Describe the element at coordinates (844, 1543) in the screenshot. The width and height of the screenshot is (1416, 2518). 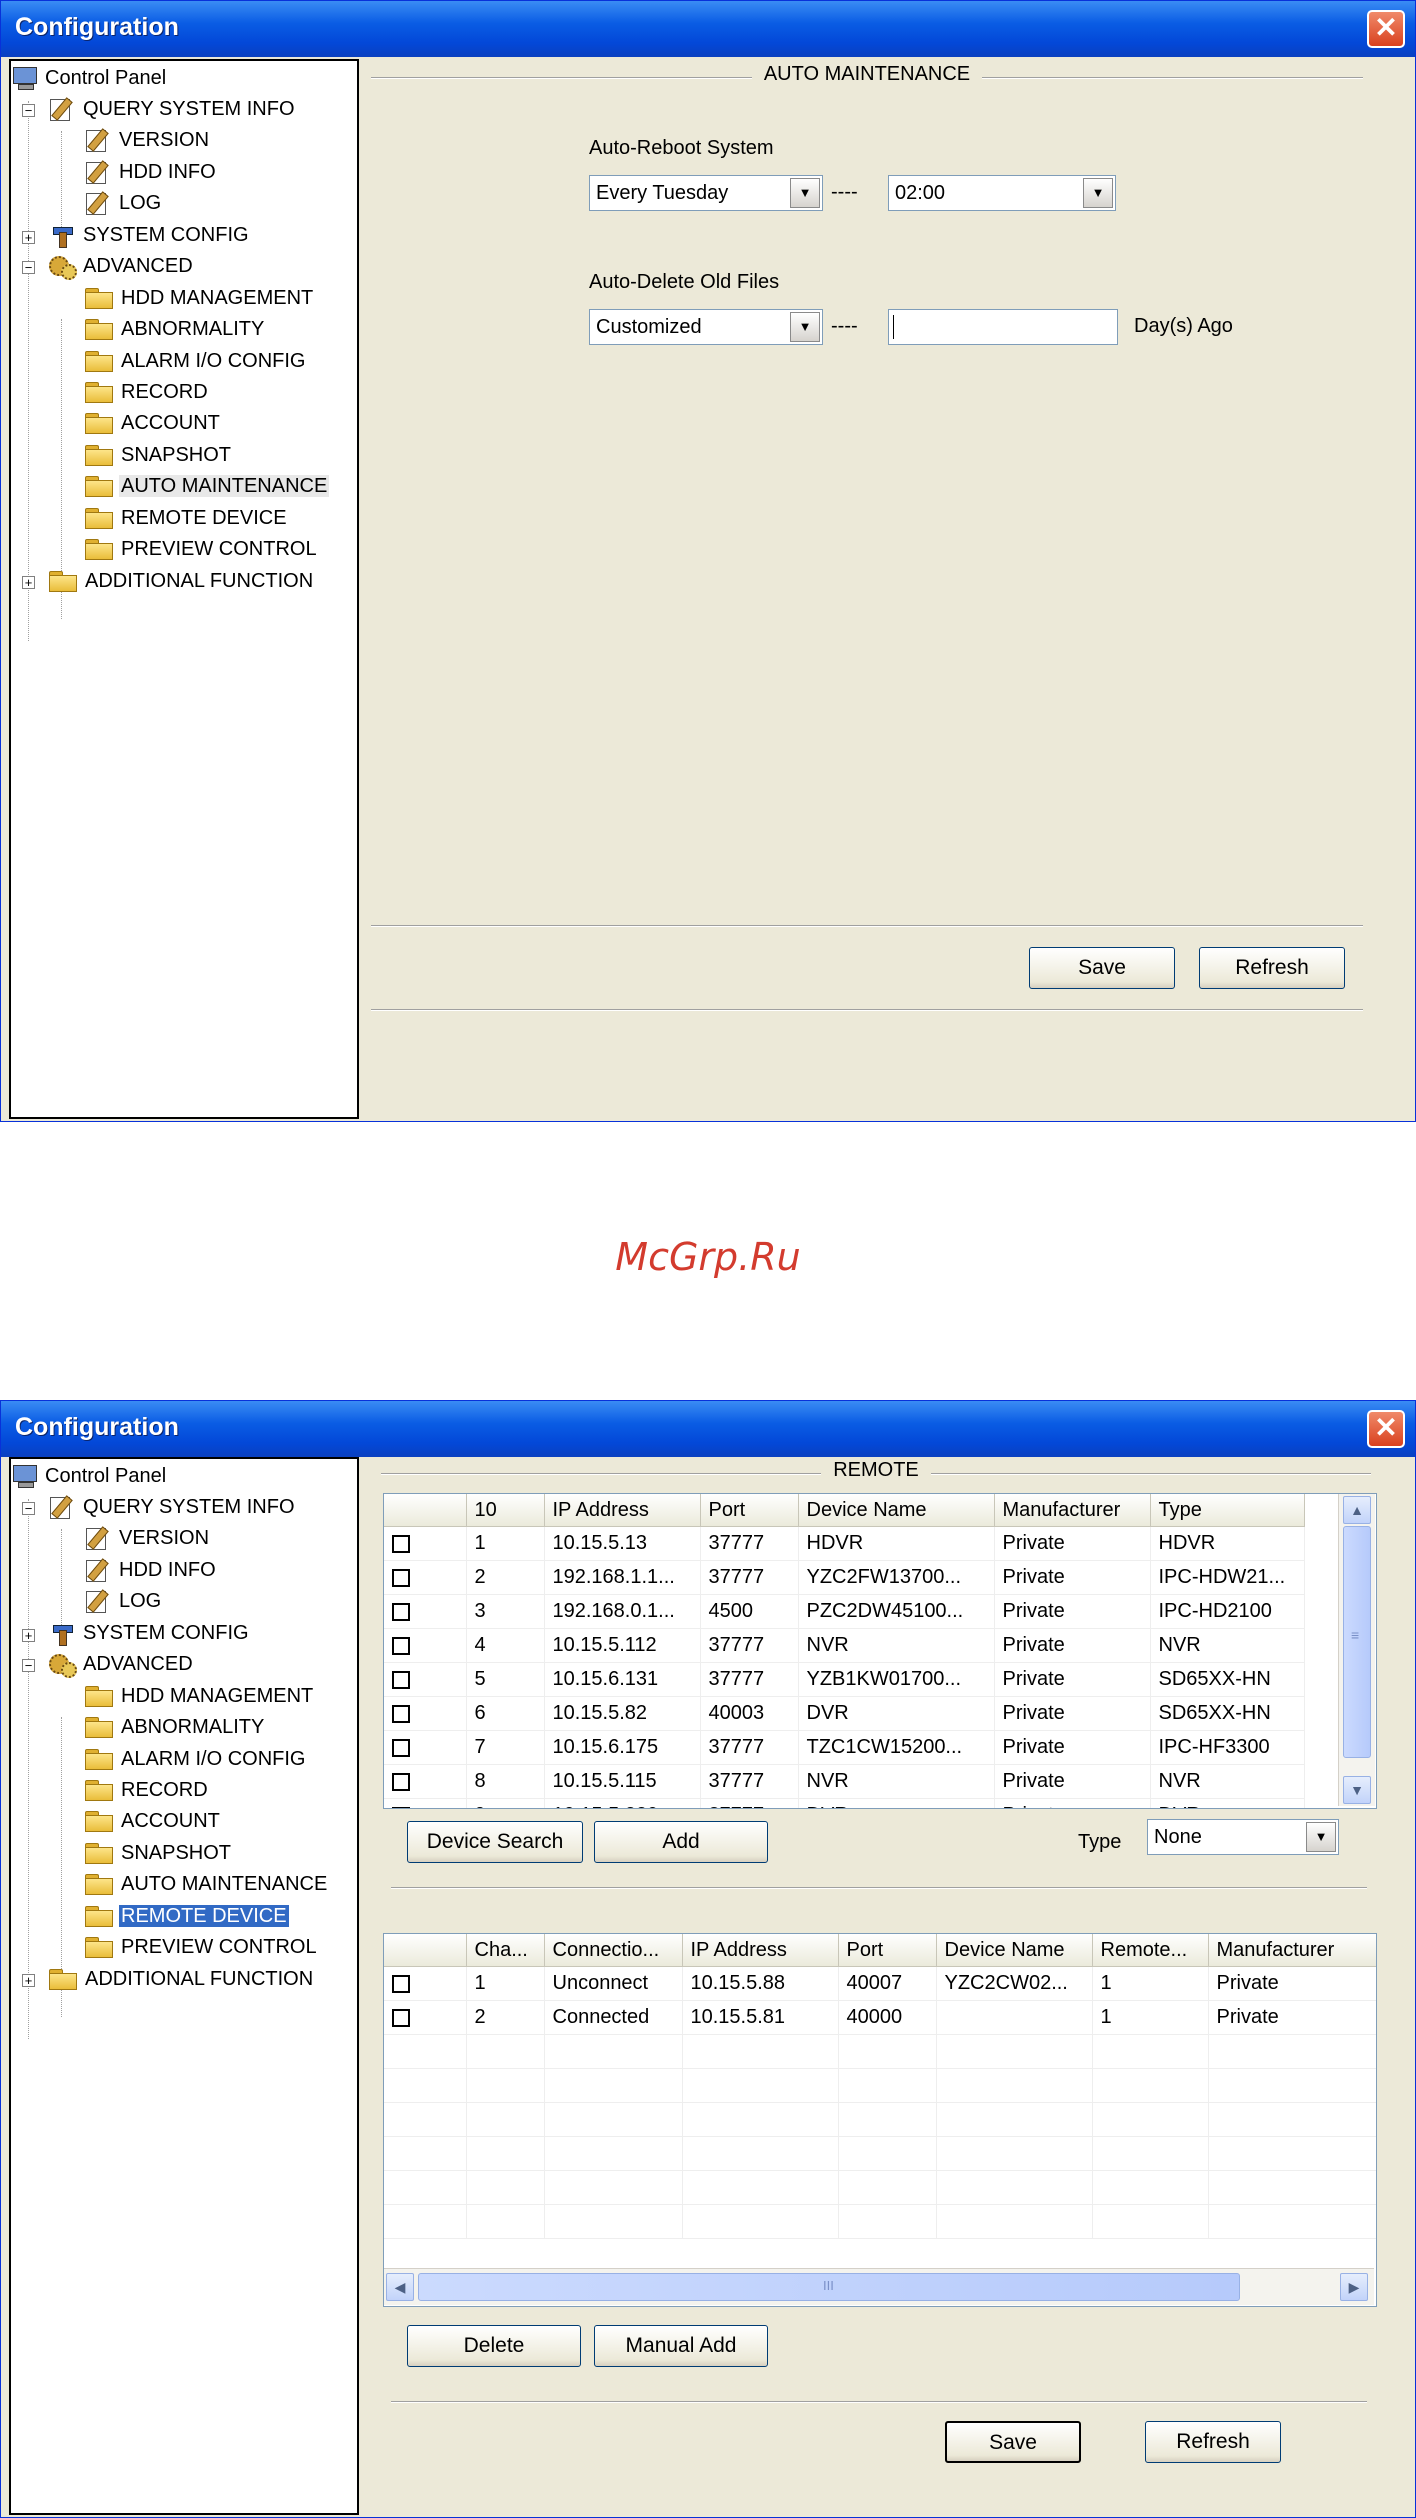
I see `table-row: 1 10.15.5.13 37777 HDVR Private HDVR` at that location.